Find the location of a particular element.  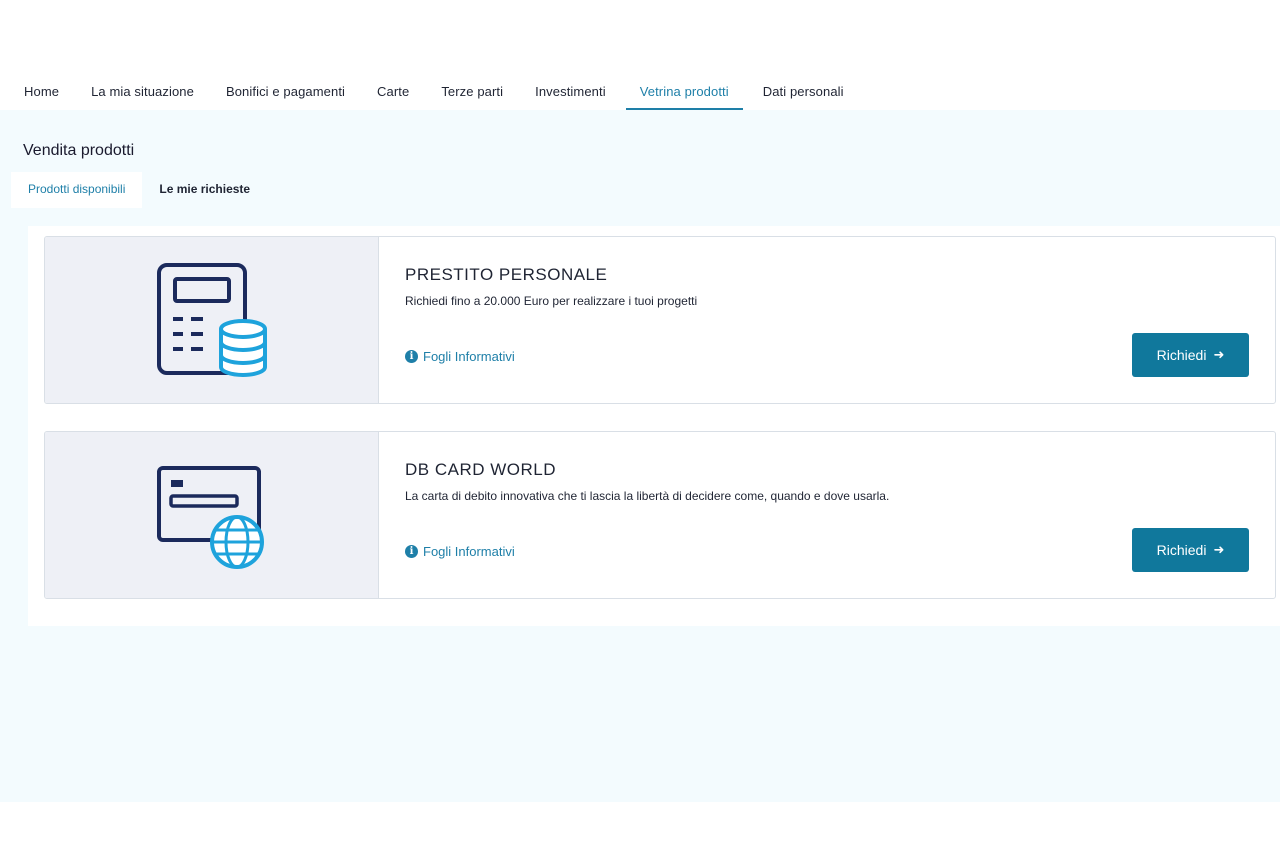

calculator-coins-icon is located at coordinates (212, 320).